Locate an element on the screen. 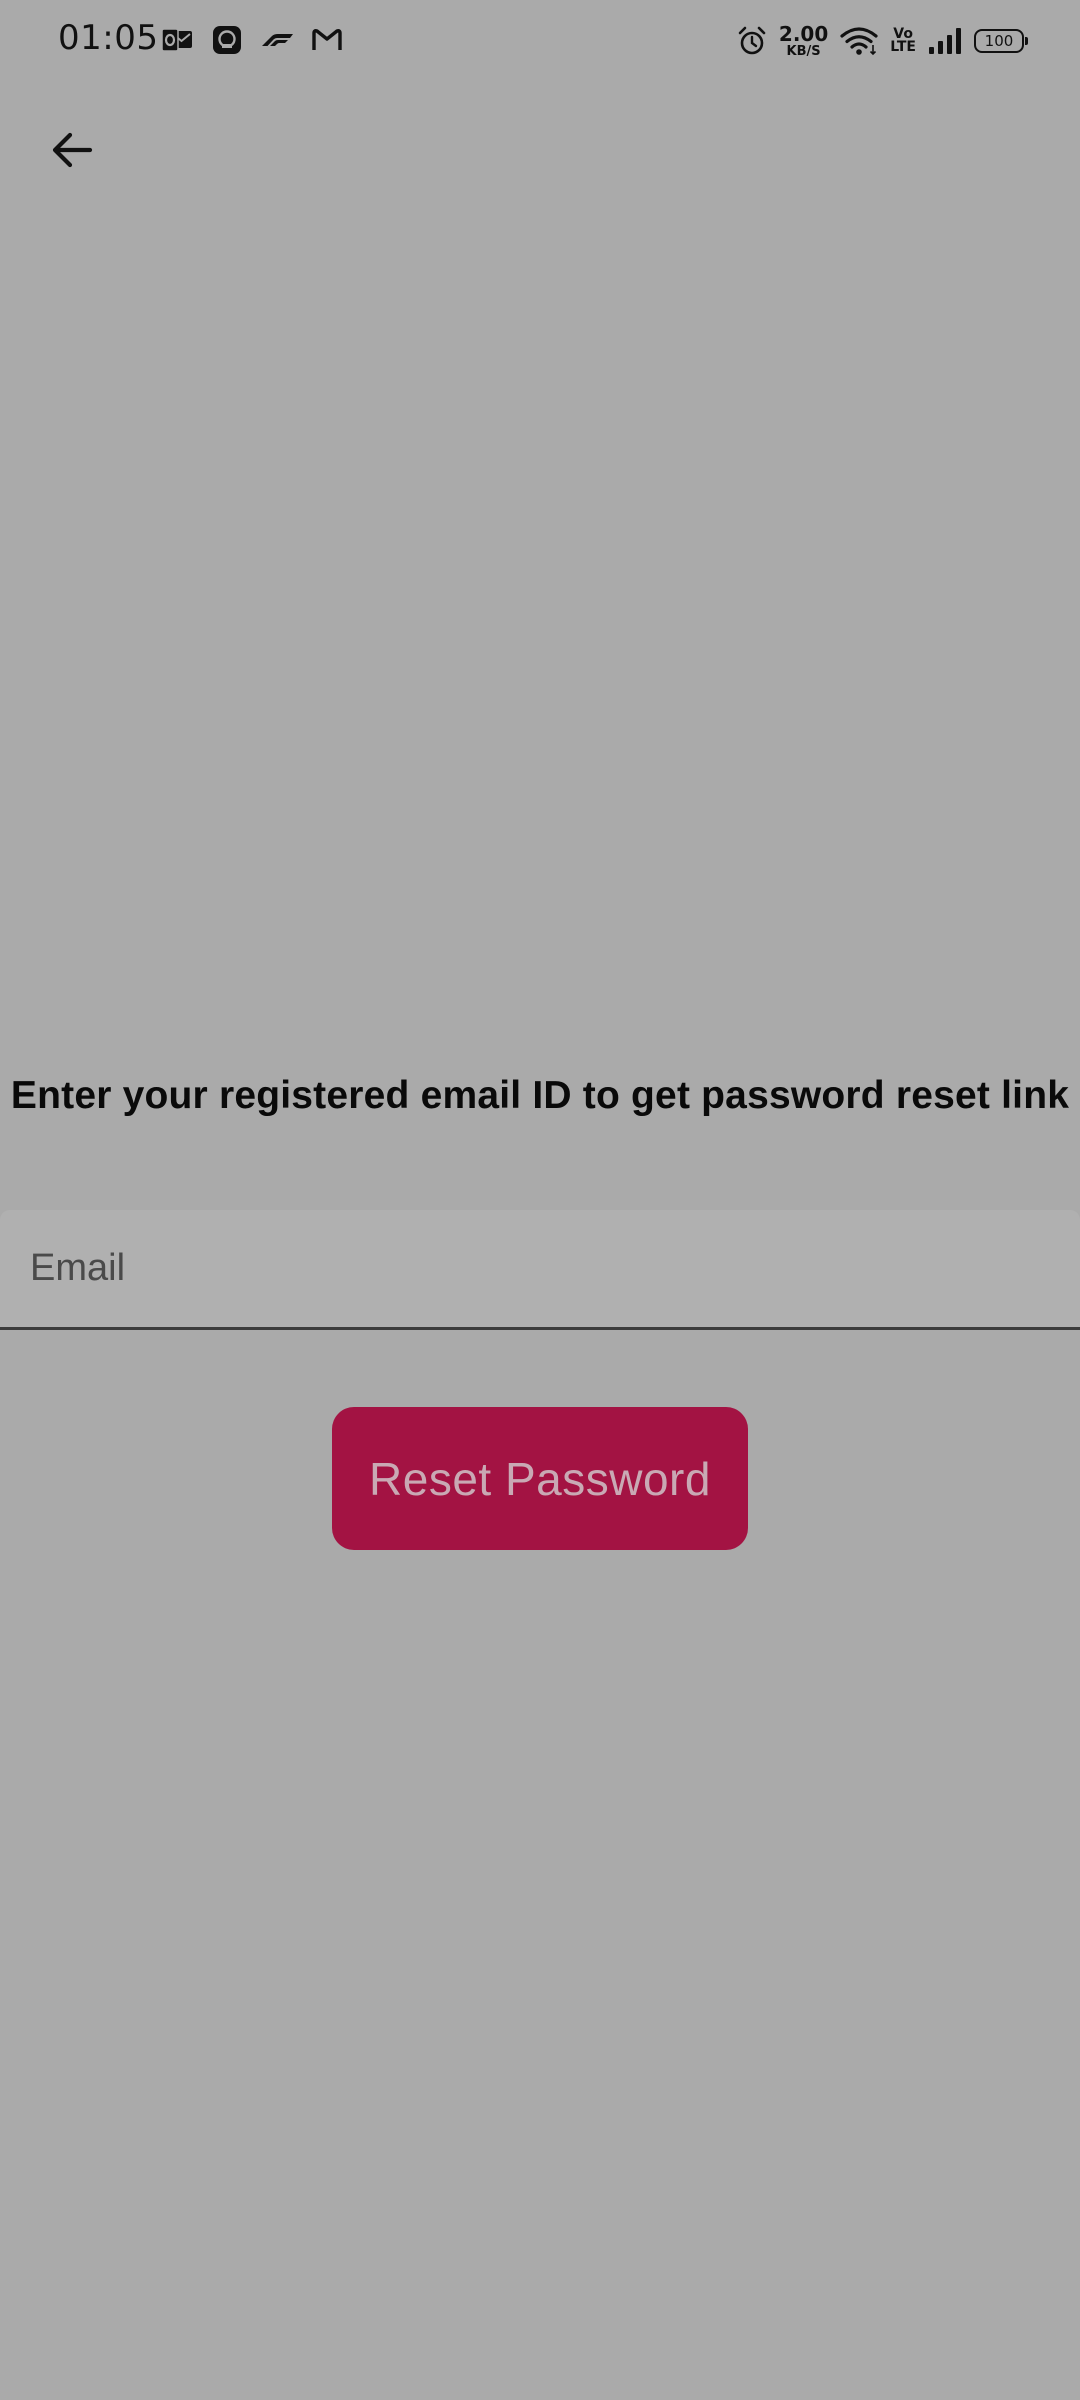  reset-password-button: Reset Password is located at coordinates (540, 1478).